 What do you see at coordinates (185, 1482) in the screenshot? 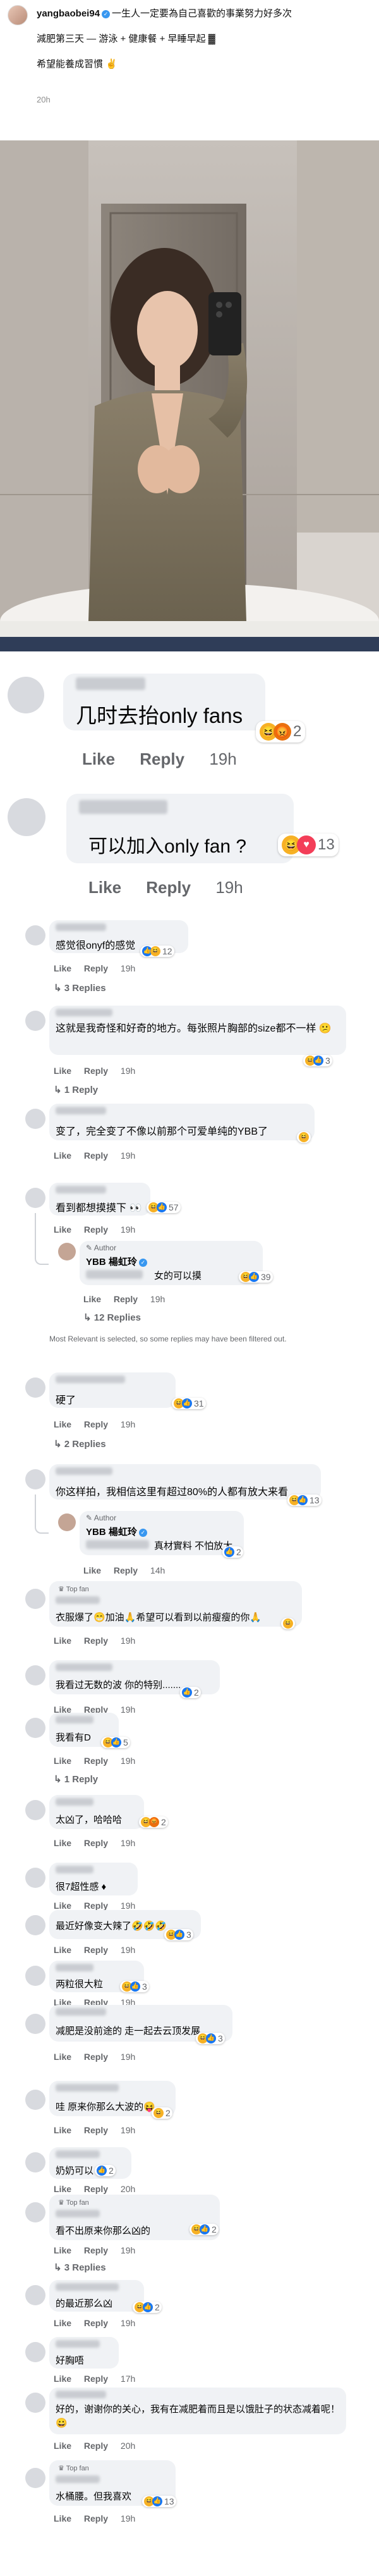
I see `comment-bubble: 你这样拍，我相信这里有超过80%的人都有放大来看` at bounding box center [185, 1482].